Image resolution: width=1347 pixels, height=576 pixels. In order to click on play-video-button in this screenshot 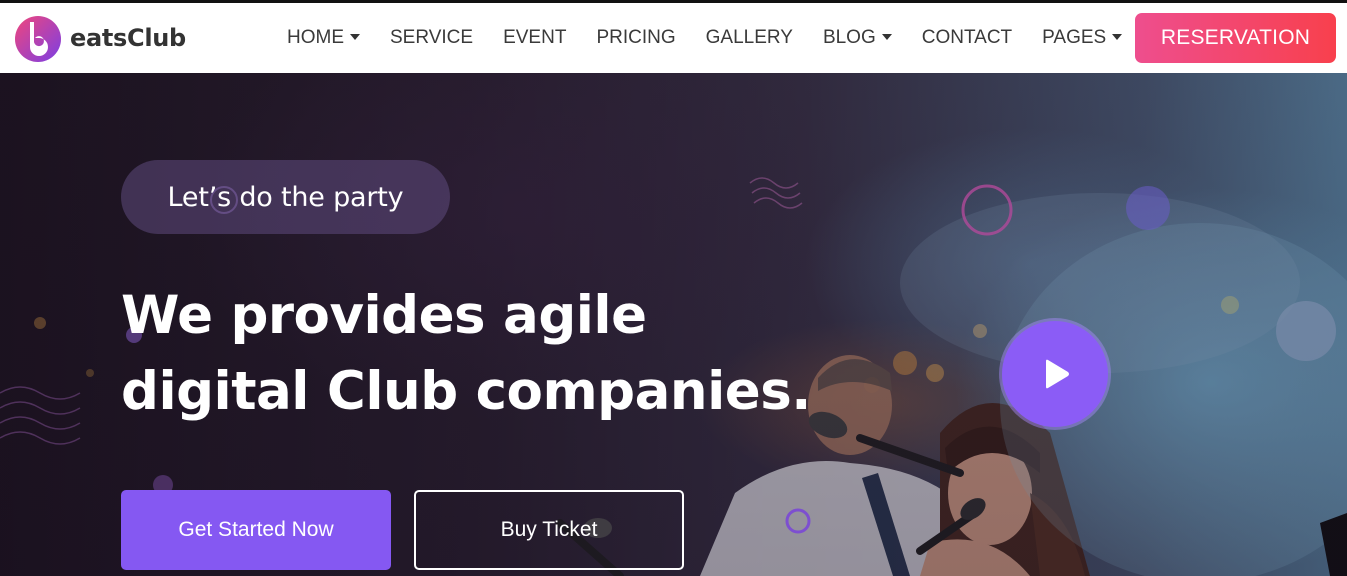, I will do `click(1055, 374)`.